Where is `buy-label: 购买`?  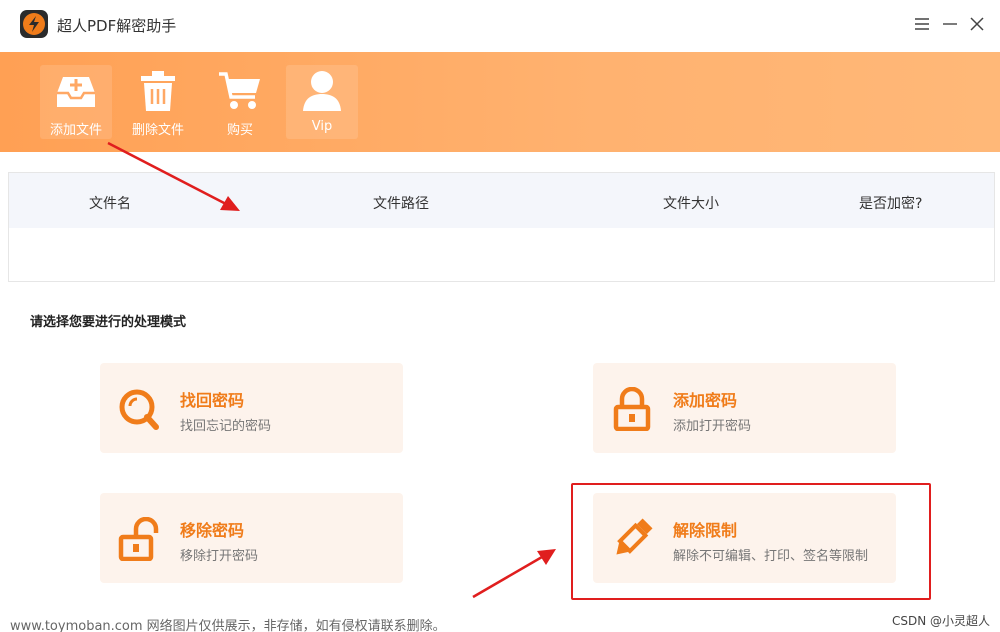
buy-label: 购买 is located at coordinates (239, 130).